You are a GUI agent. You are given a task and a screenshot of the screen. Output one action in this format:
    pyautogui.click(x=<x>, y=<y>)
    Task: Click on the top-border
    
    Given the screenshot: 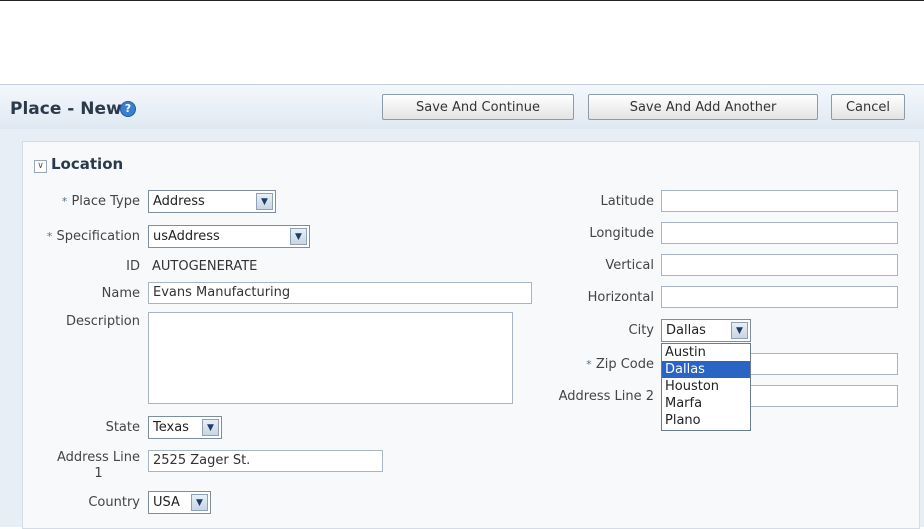 What is the action you would take?
    pyautogui.click(x=462, y=0)
    